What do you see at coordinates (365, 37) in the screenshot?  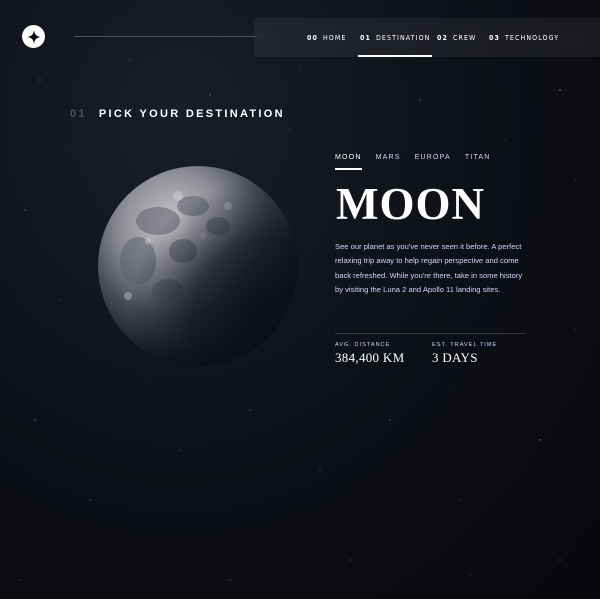 I see `nav-num: 01` at bounding box center [365, 37].